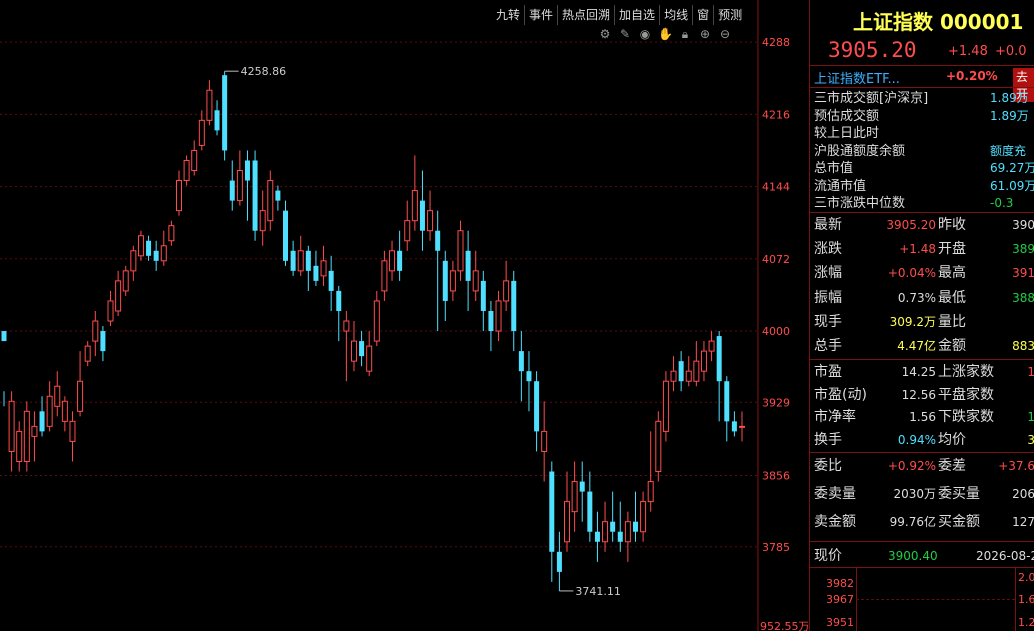 Image resolution: width=1034 pixels, height=631 pixels. What do you see at coordinates (1023, 346) in the screenshot?
I see `quotes-value: 883` at bounding box center [1023, 346].